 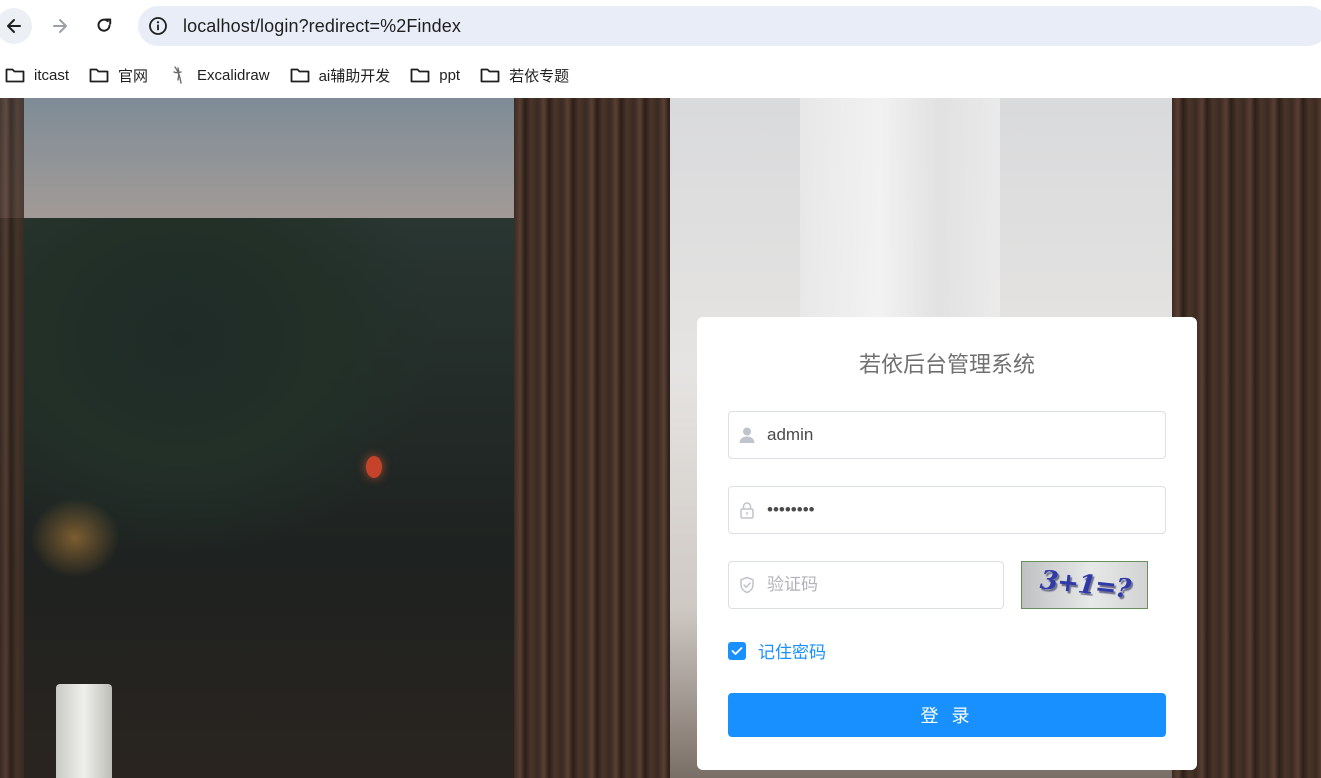 I want to click on bookmark-excalidraw: Excalidraw, so click(x=219, y=75).